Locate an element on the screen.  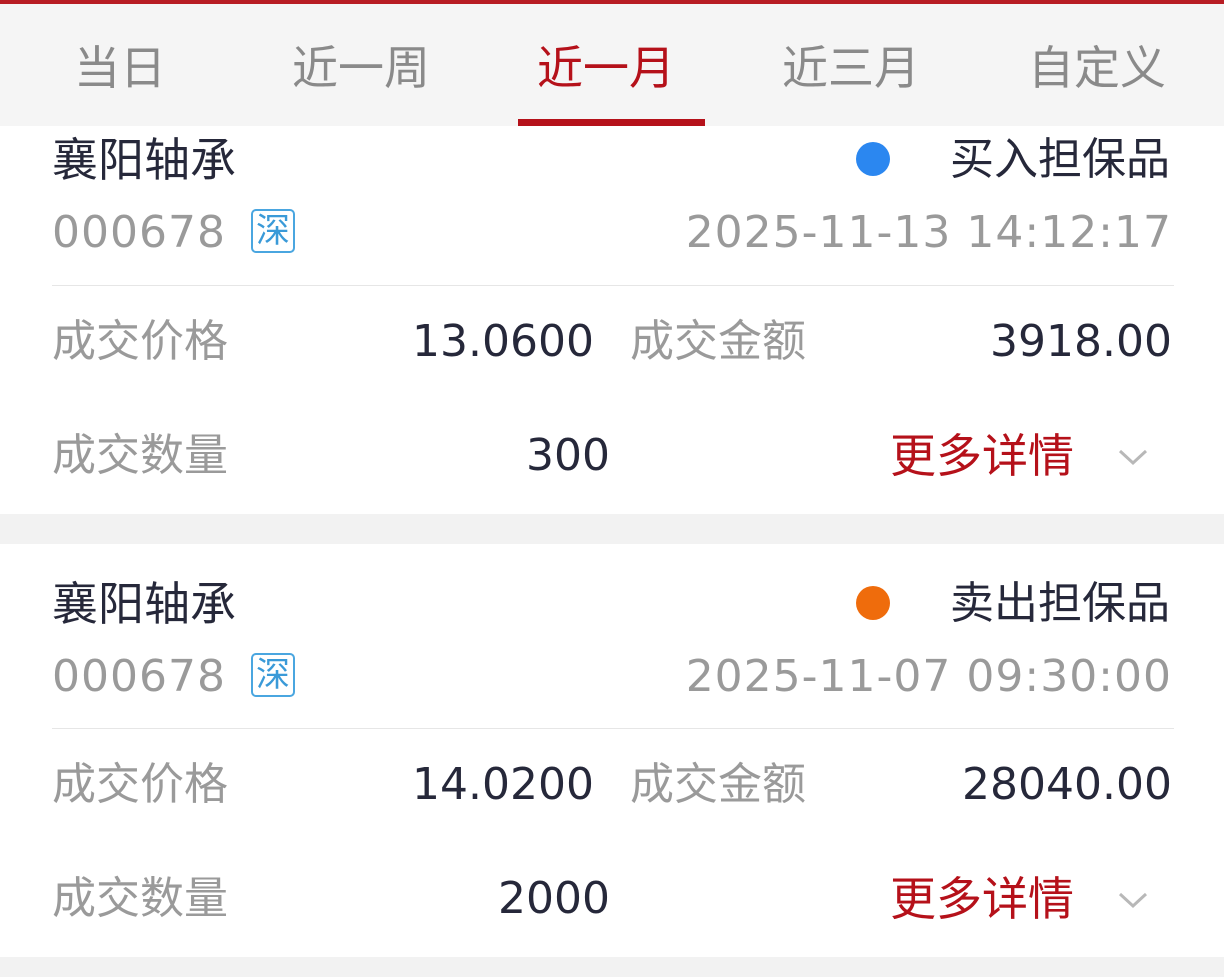
price-value: 14.0200 is located at coordinates (503, 784).